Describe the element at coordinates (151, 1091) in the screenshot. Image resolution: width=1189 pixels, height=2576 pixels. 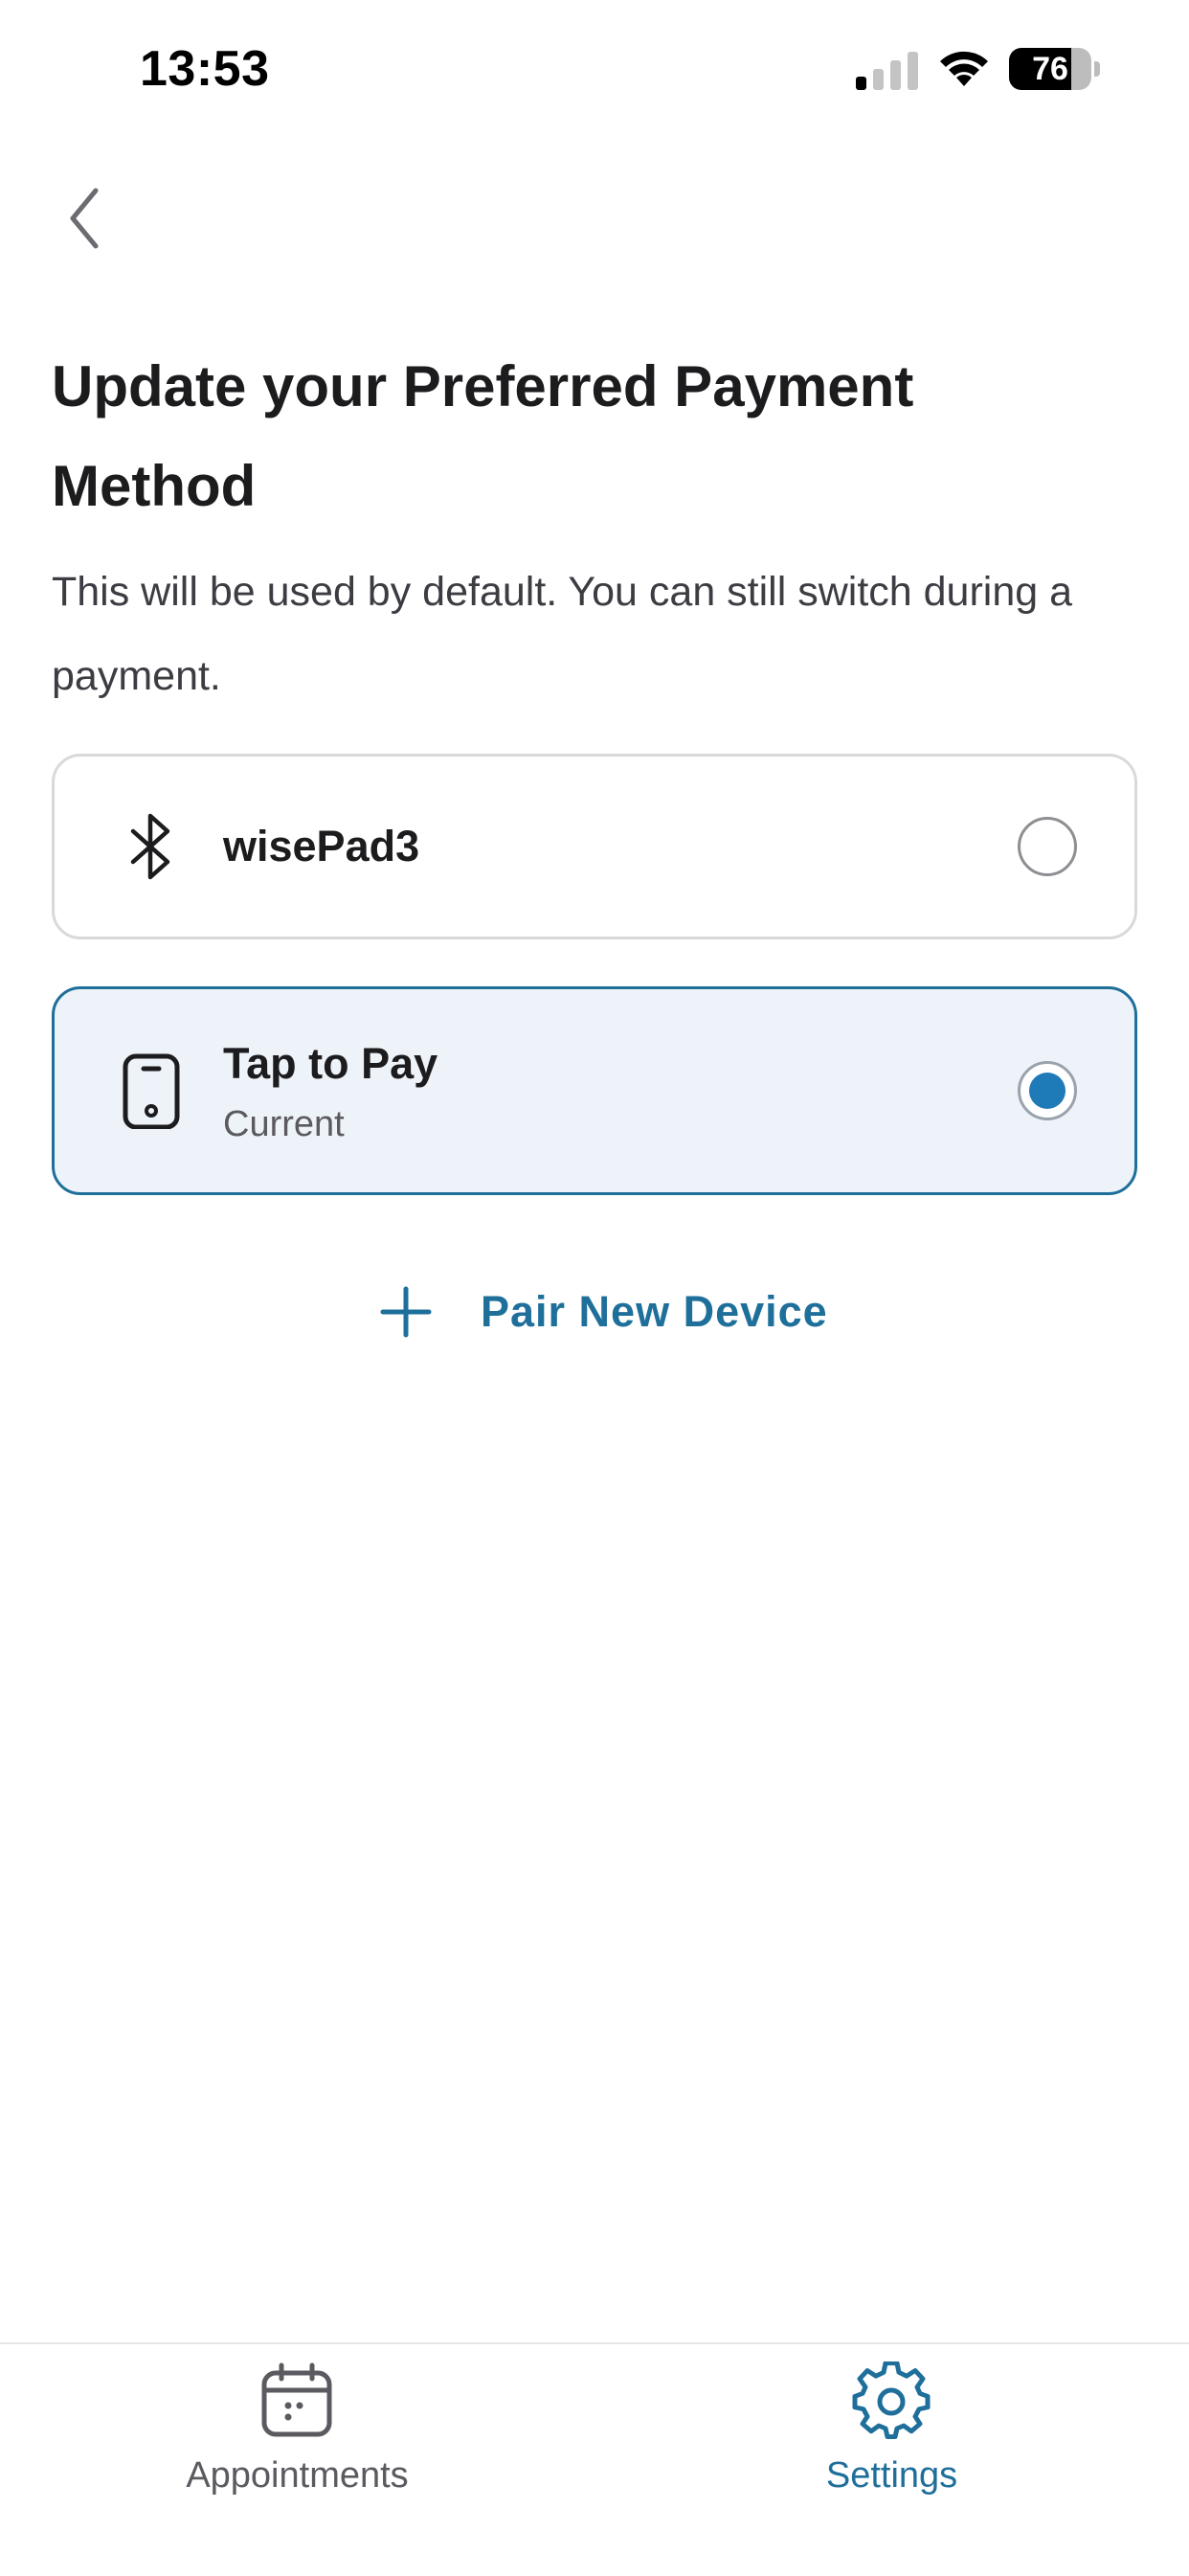
I see `phone-icon` at that location.